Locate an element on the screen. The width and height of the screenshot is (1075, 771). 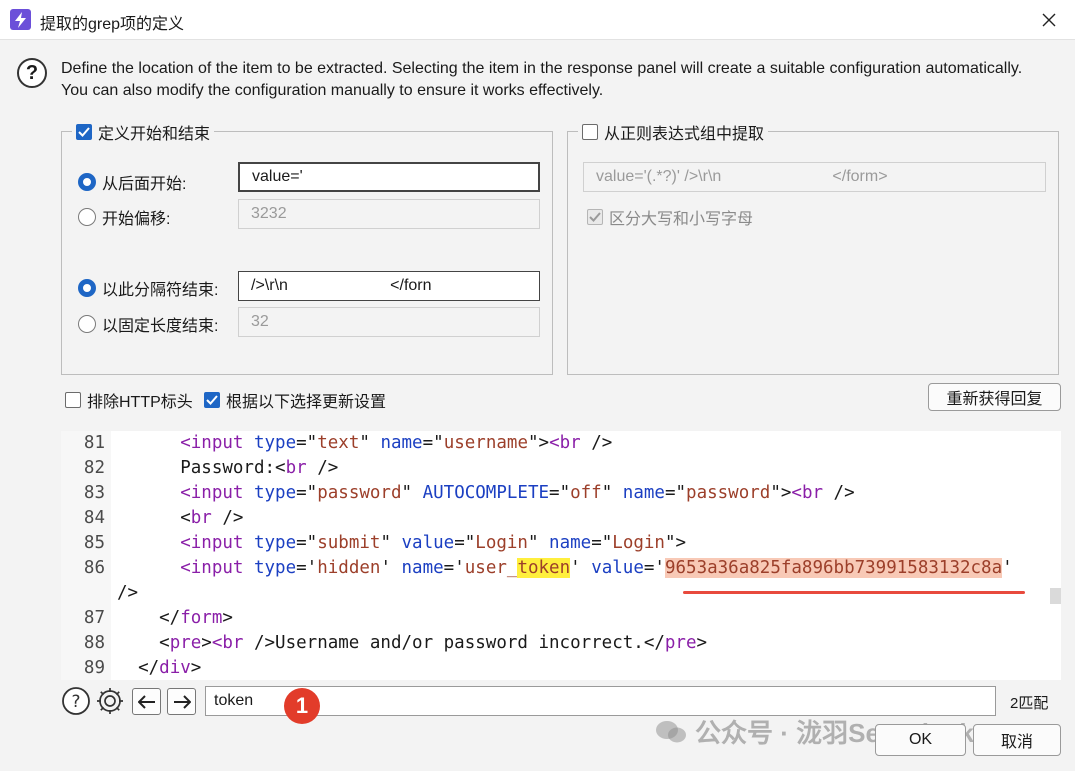
case-sensitive-checkbox is located at coordinates (595, 217).